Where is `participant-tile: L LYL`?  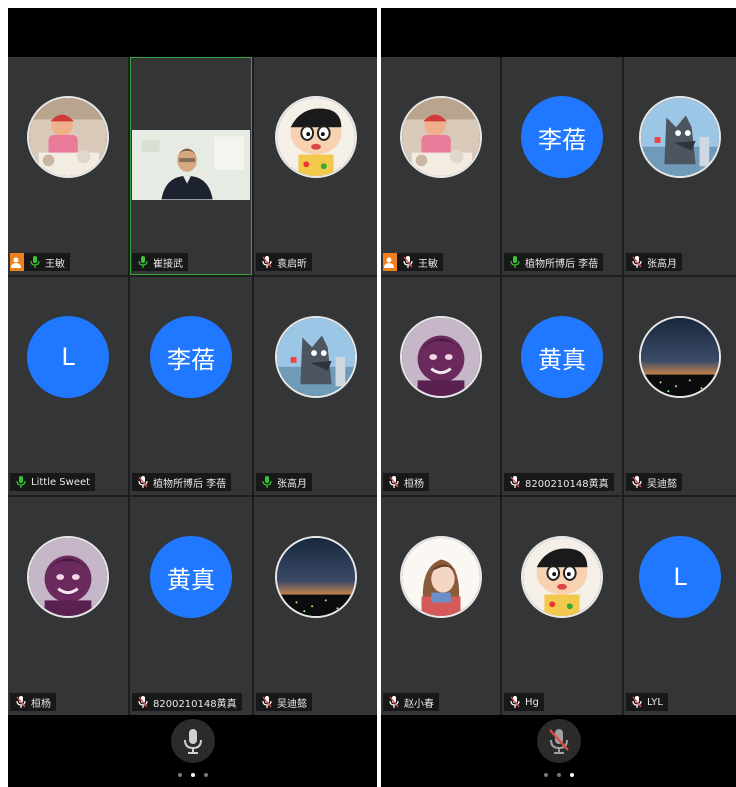 participant-tile: L LYL is located at coordinates (680, 606).